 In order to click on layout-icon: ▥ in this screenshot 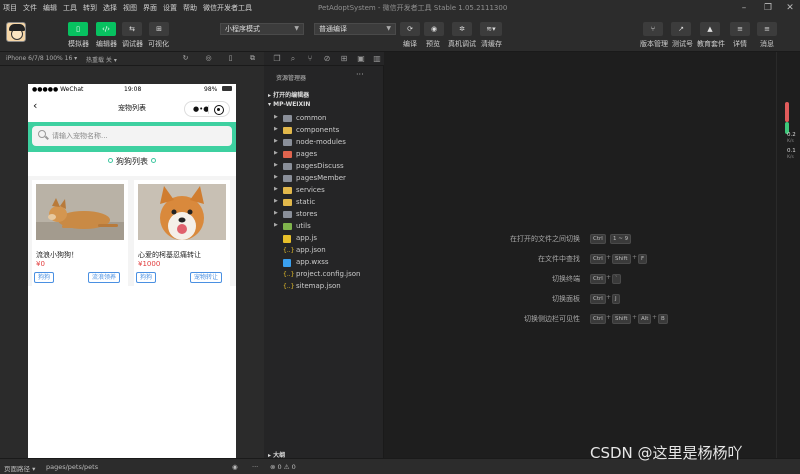, I will do `click(377, 59)`.